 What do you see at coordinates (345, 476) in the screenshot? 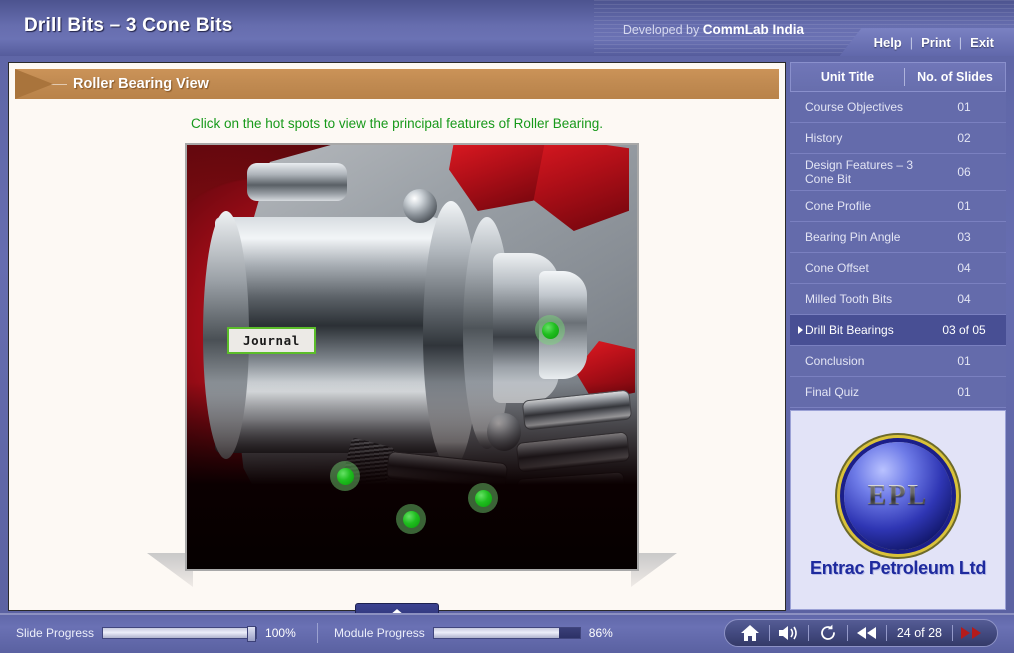
I see `hotspot-outer-race` at bounding box center [345, 476].